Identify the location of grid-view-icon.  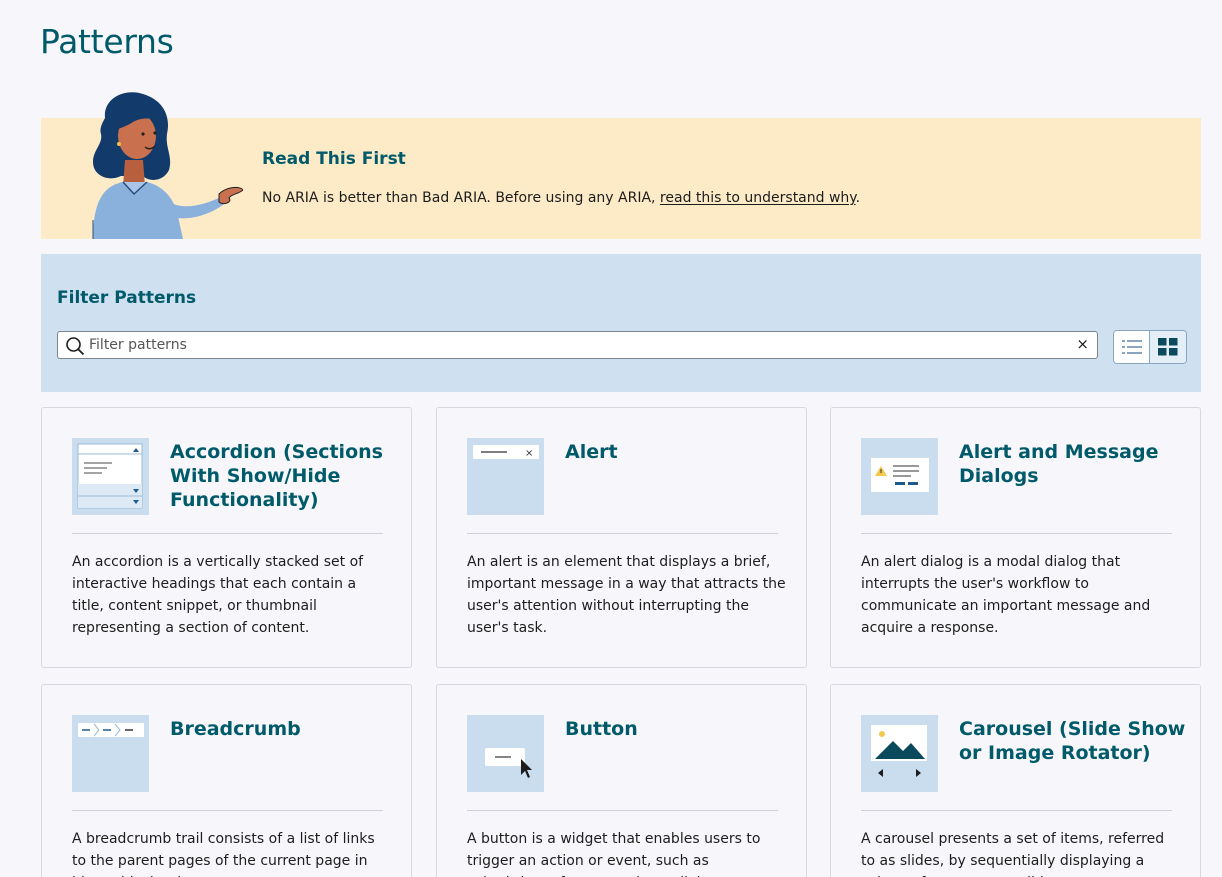
(1168, 347).